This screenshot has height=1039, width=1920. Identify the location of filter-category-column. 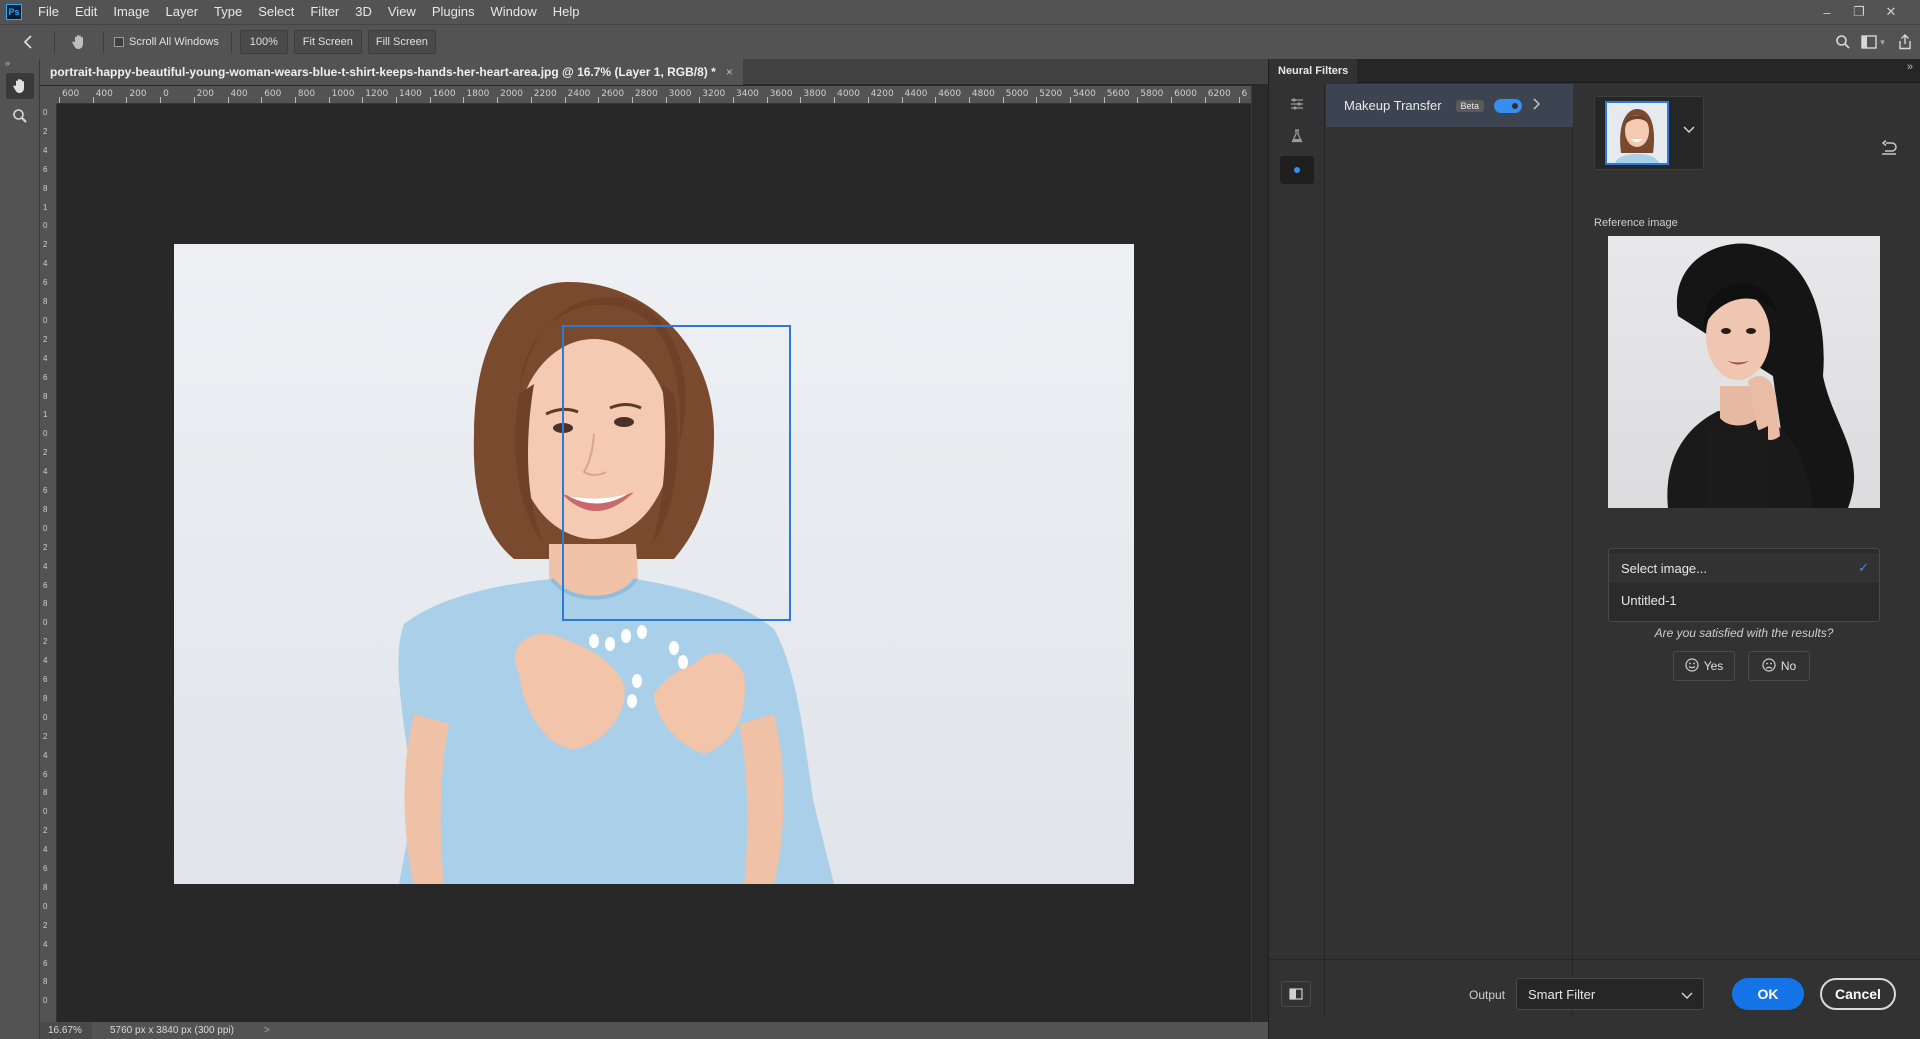
(1297, 550).